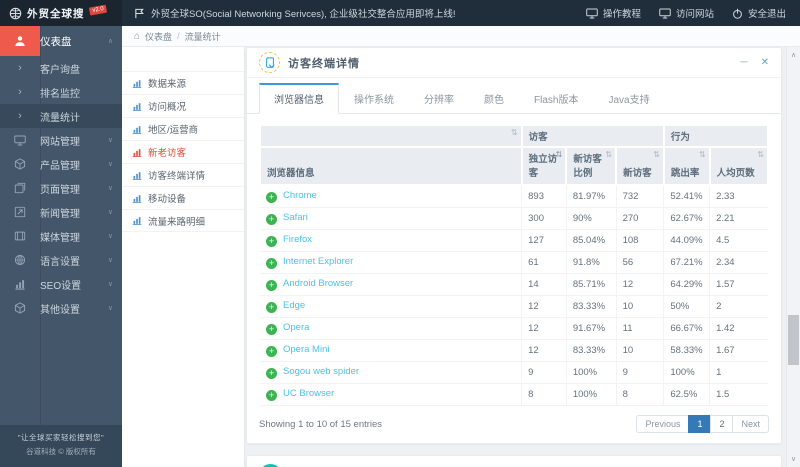 This screenshot has height=467, width=800. I want to click on chevron-down-icon: ∨, so click(110, 308).